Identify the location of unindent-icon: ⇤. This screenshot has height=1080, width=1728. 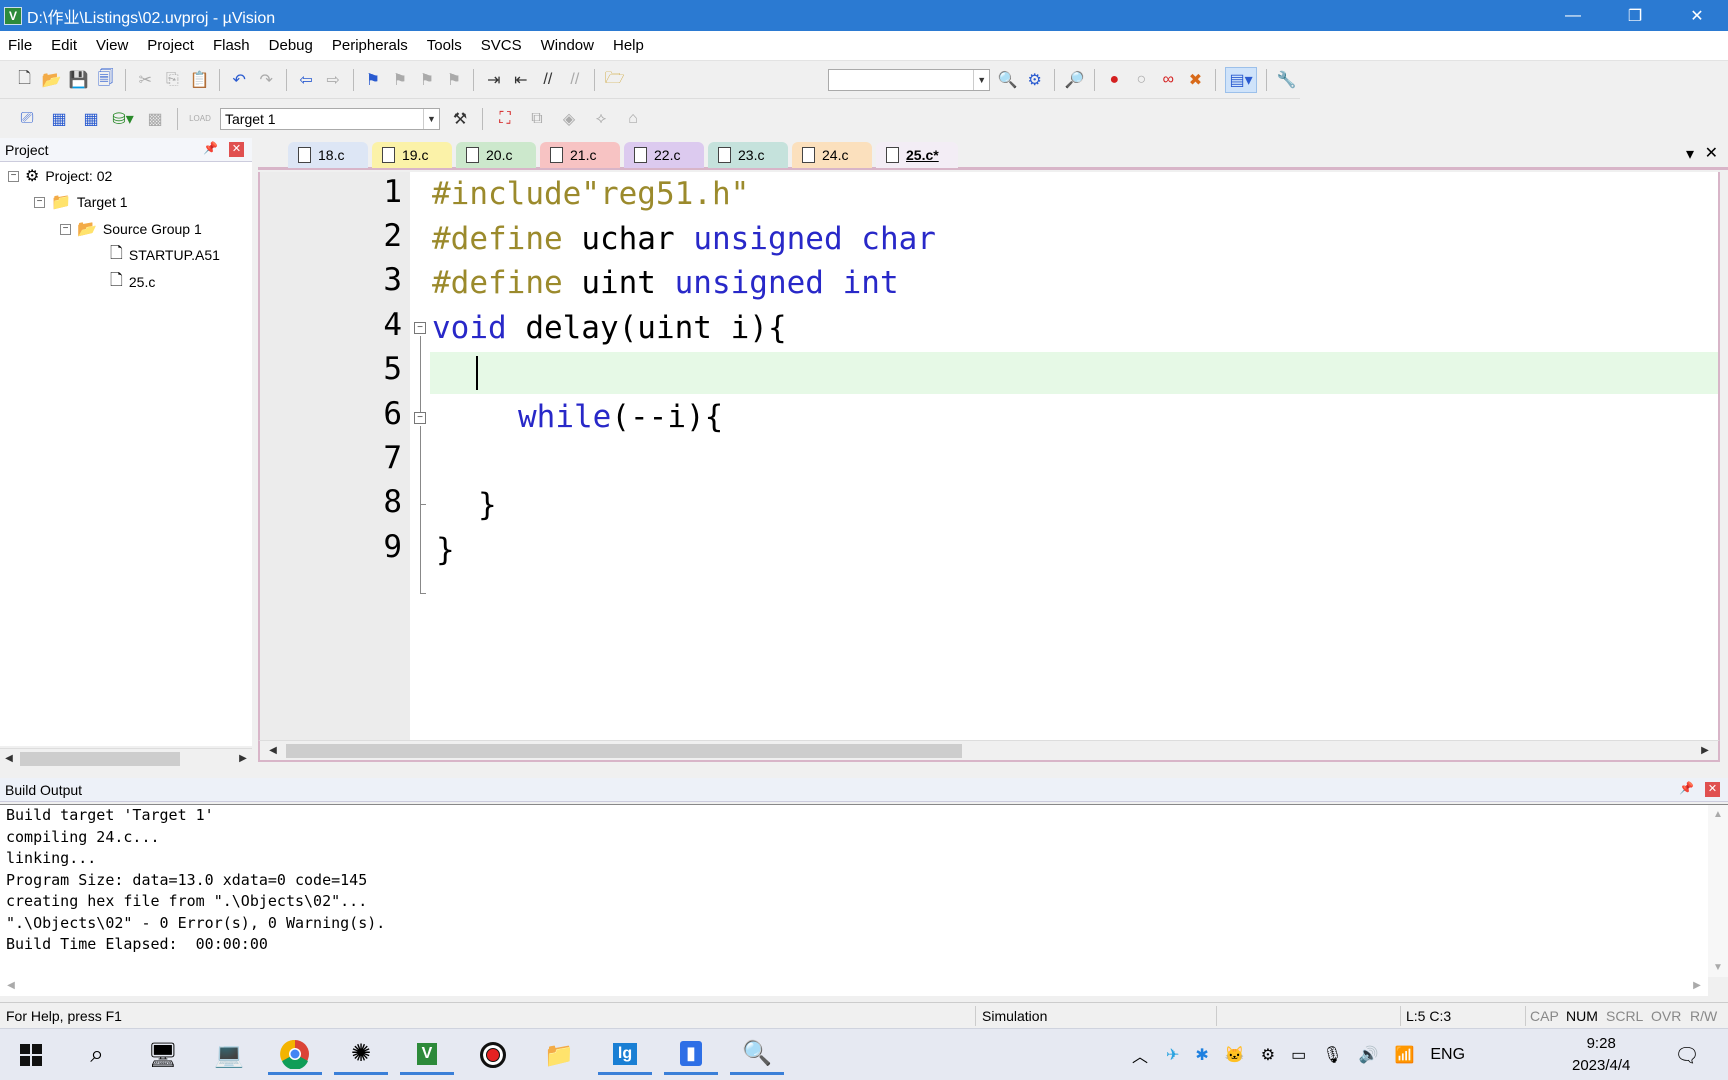
(520, 80).